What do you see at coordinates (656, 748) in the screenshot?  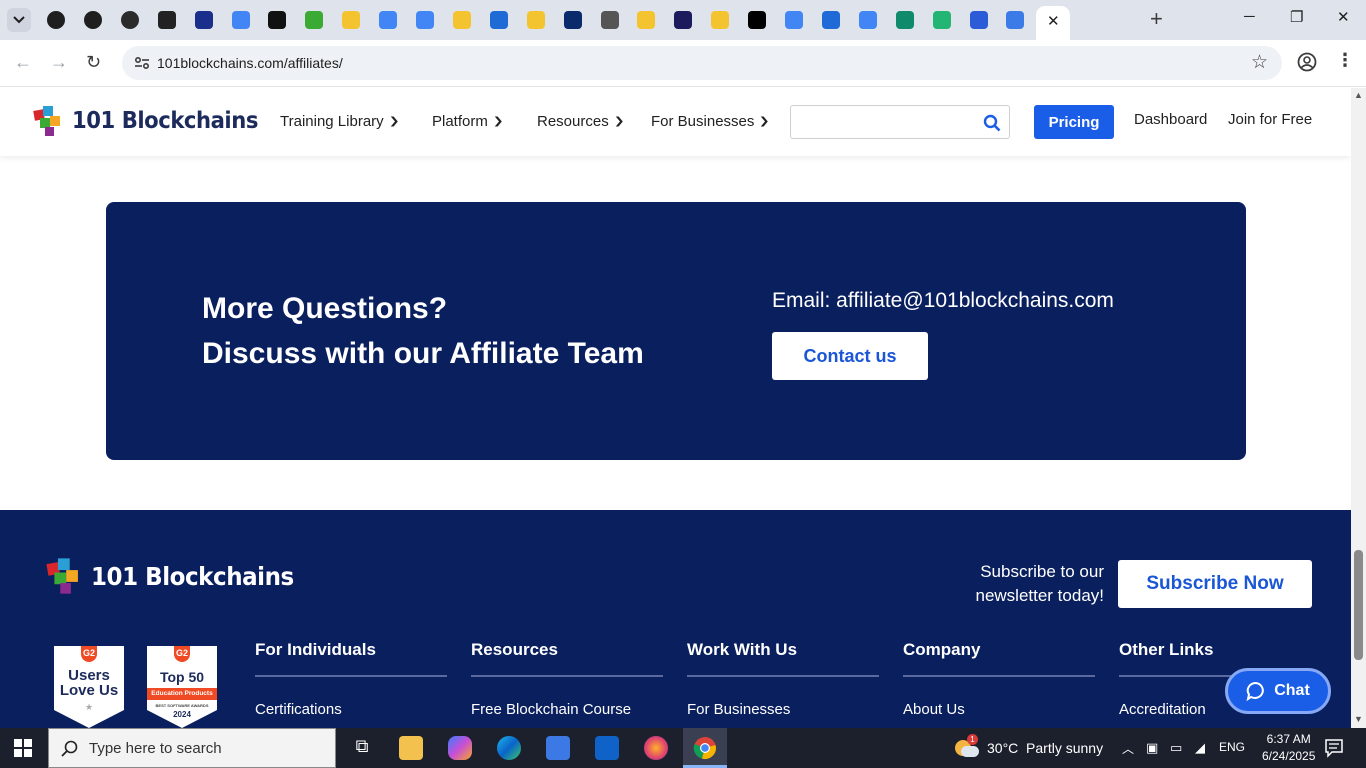 I see `firefox-icon` at bounding box center [656, 748].